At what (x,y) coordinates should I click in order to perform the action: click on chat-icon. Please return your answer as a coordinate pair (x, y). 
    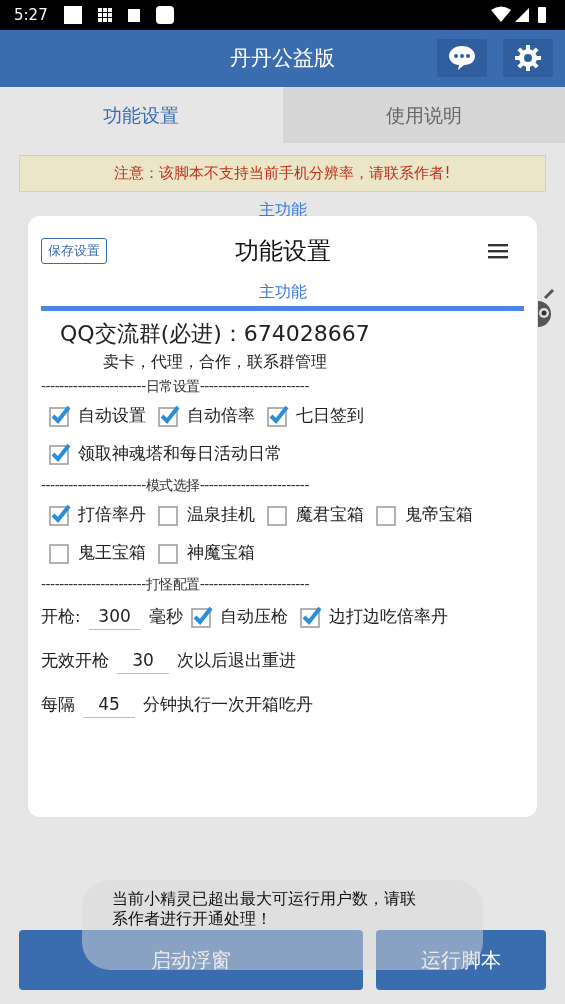
    Looking at the image, I should click on (462, 58).